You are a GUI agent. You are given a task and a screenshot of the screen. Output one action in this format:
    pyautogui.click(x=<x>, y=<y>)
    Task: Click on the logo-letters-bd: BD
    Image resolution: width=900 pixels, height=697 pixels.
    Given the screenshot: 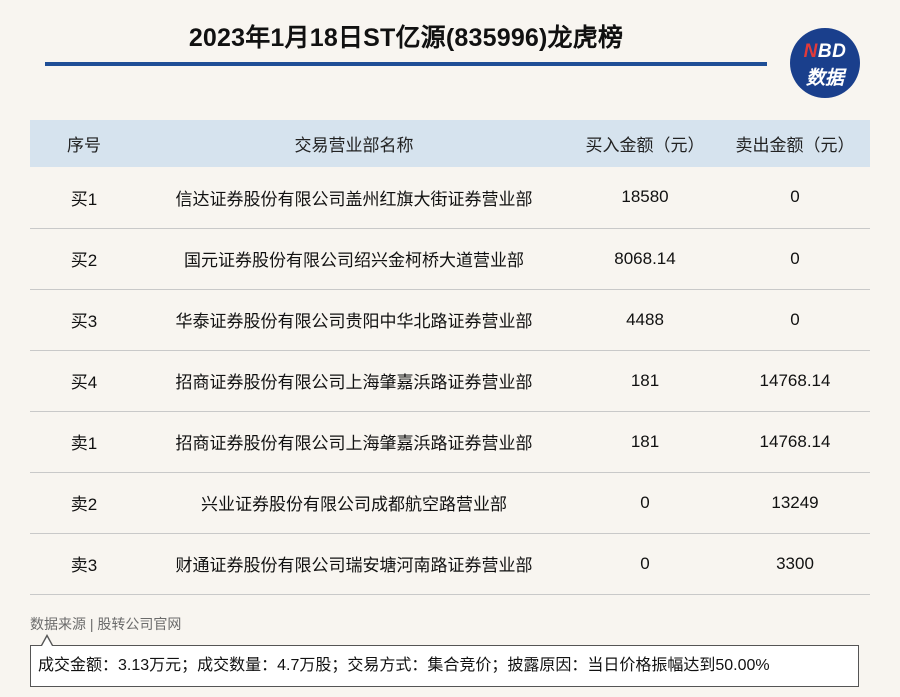 What is the action you would take?
    pyautogui.click(x=832, y=51)
    